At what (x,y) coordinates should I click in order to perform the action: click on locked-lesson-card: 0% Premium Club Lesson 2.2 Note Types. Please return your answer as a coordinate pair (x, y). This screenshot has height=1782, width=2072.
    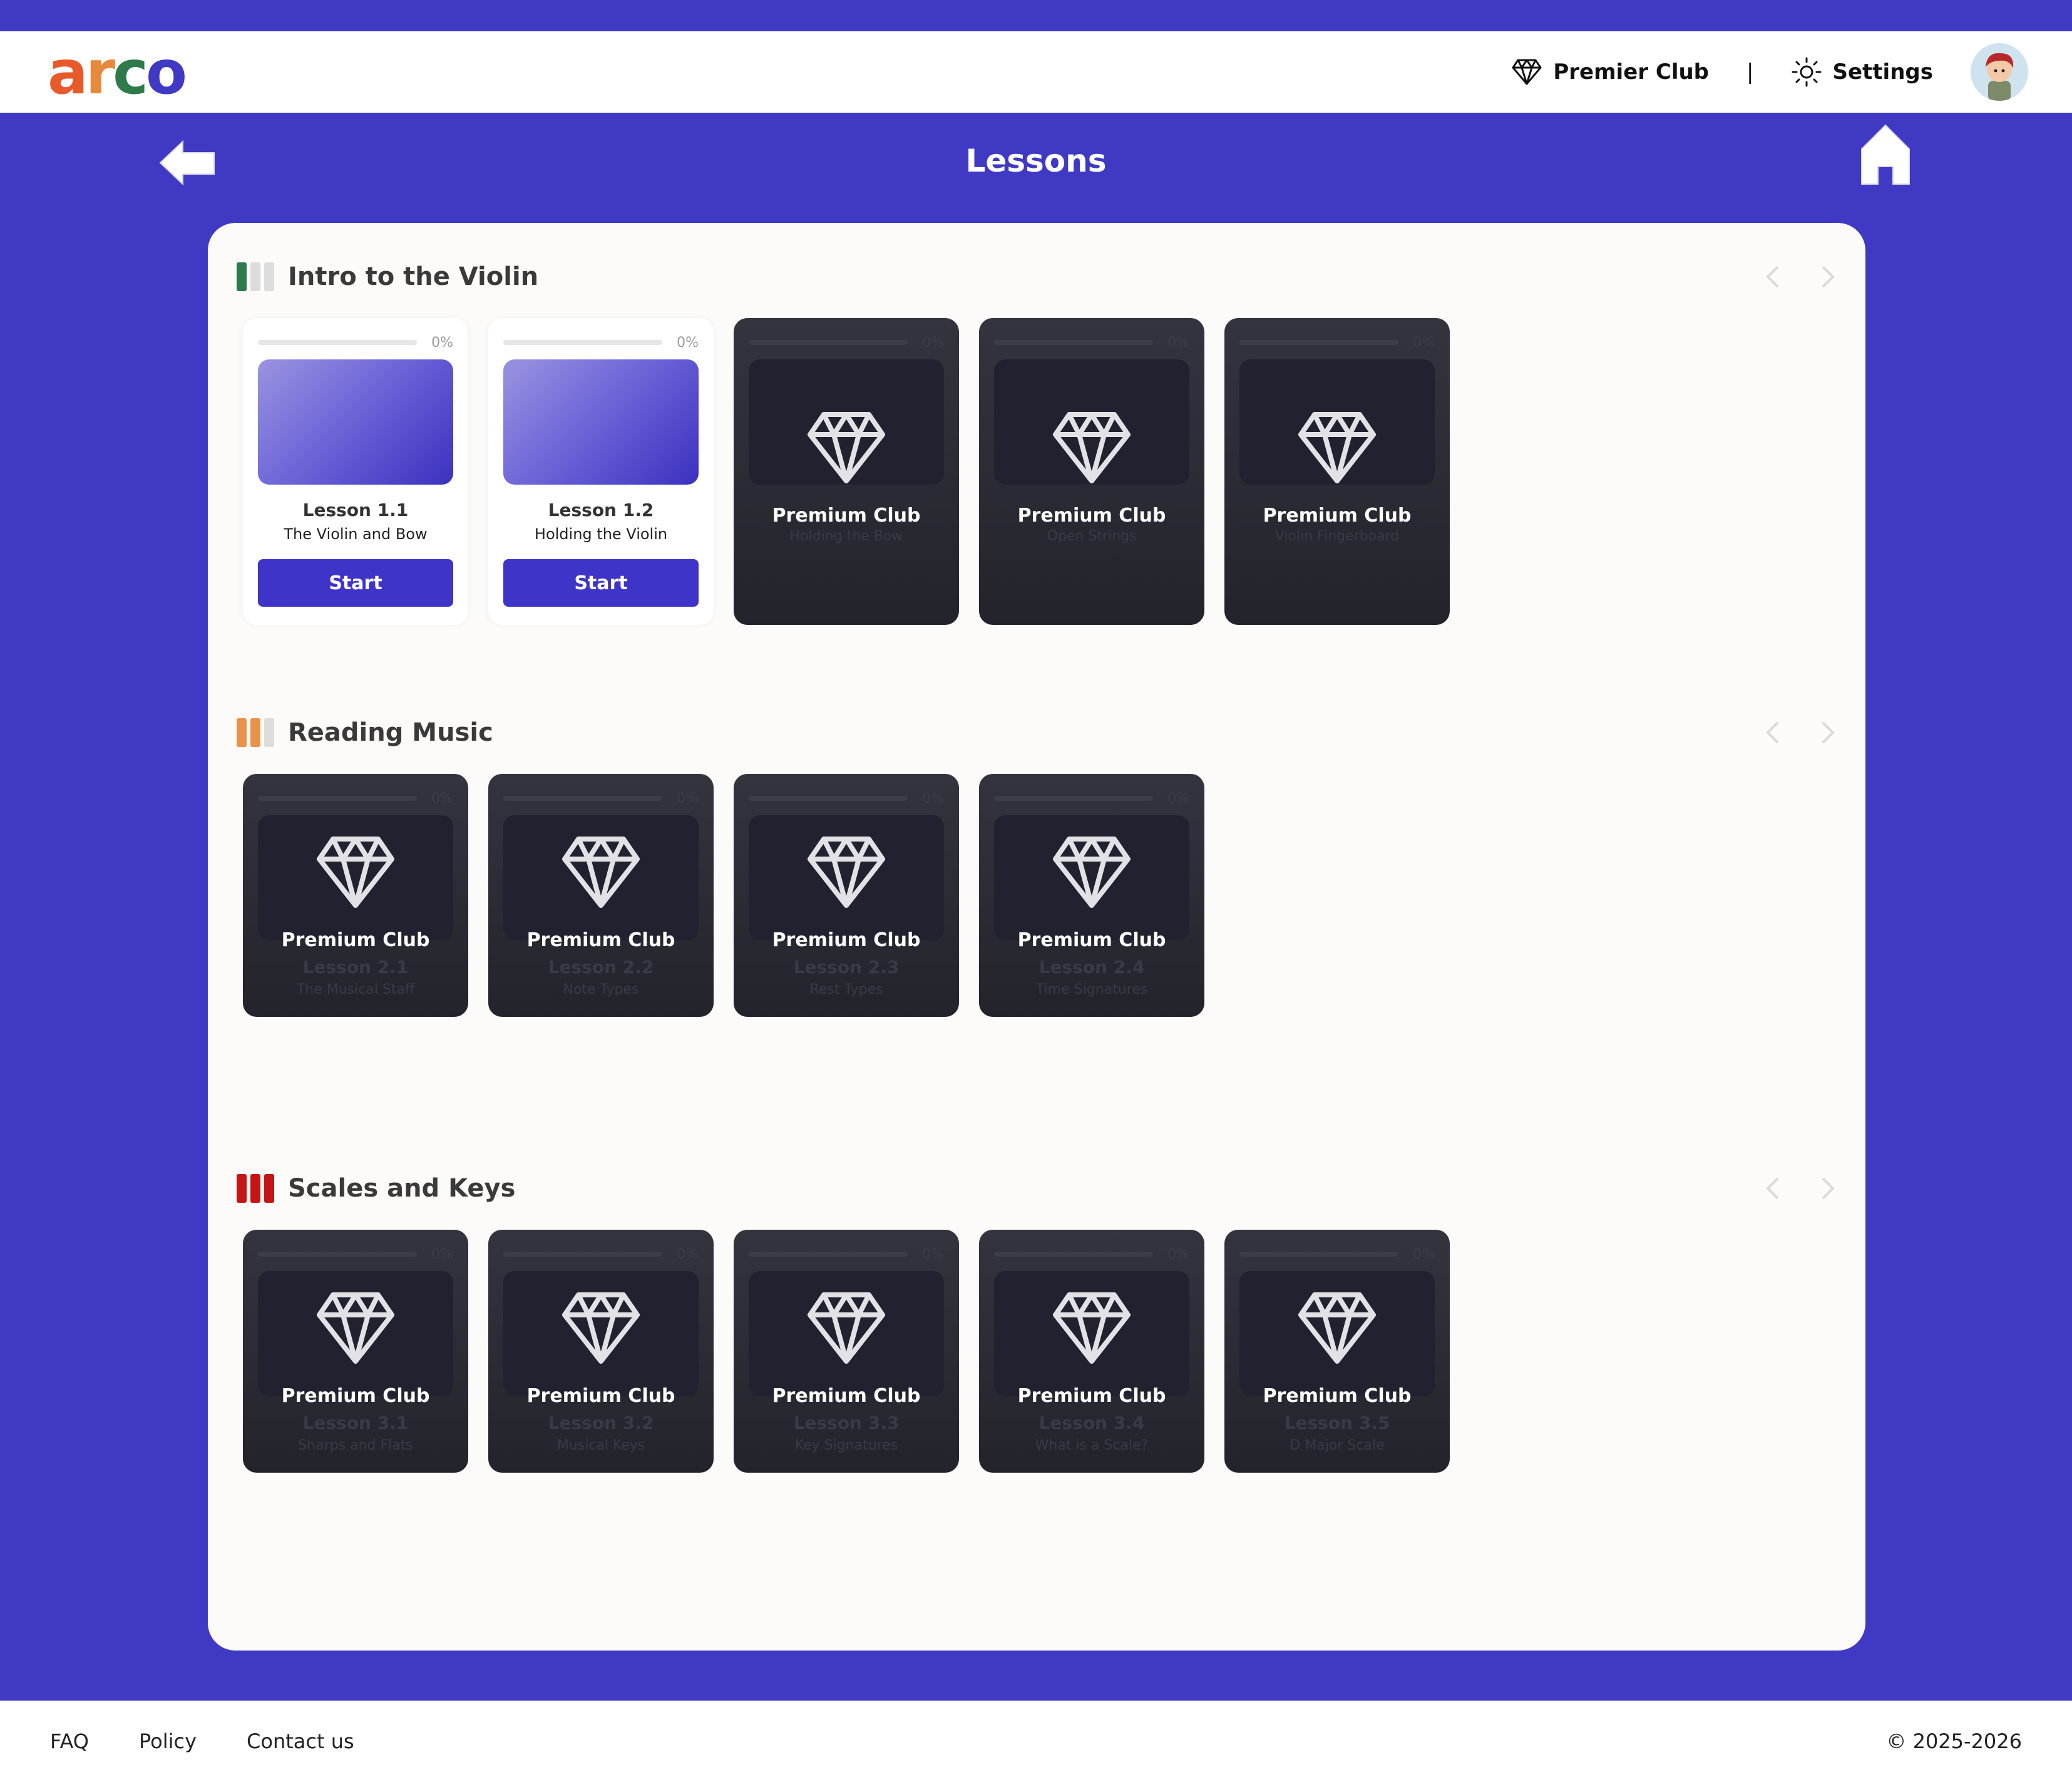
    Looking at the image, I should click on (601, 895).